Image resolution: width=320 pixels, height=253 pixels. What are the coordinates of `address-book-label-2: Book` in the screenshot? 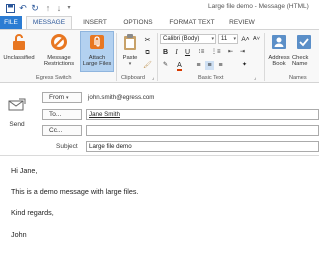 It's located at (279, 64).